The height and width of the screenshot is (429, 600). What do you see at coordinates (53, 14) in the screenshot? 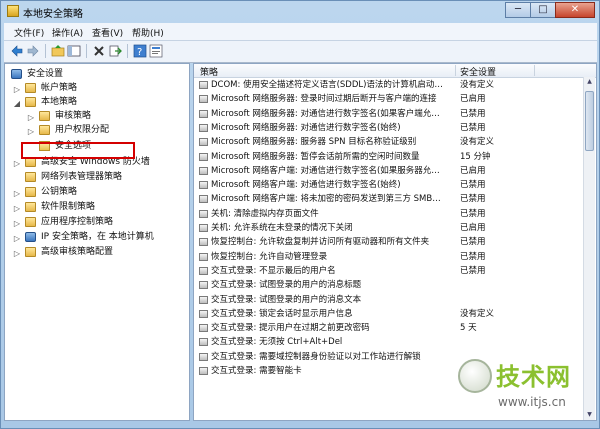
I see `window-title: 本地安全策略` at bounding box center [53, 14].